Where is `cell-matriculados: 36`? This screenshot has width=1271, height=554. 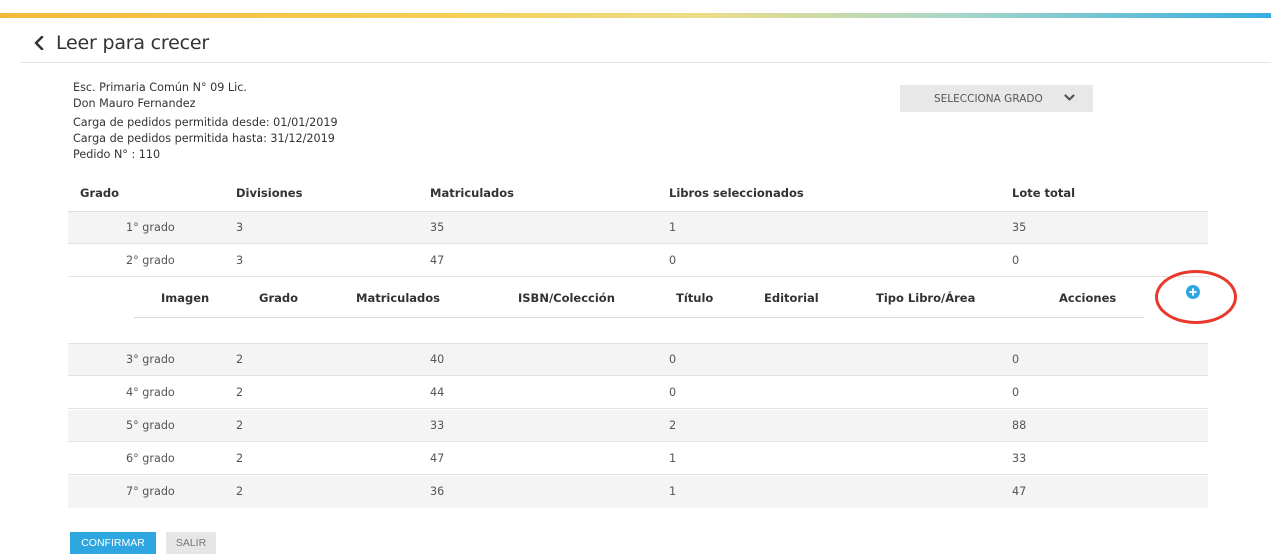
cell-matriculados: 36 is located at coordinates (437, 491).